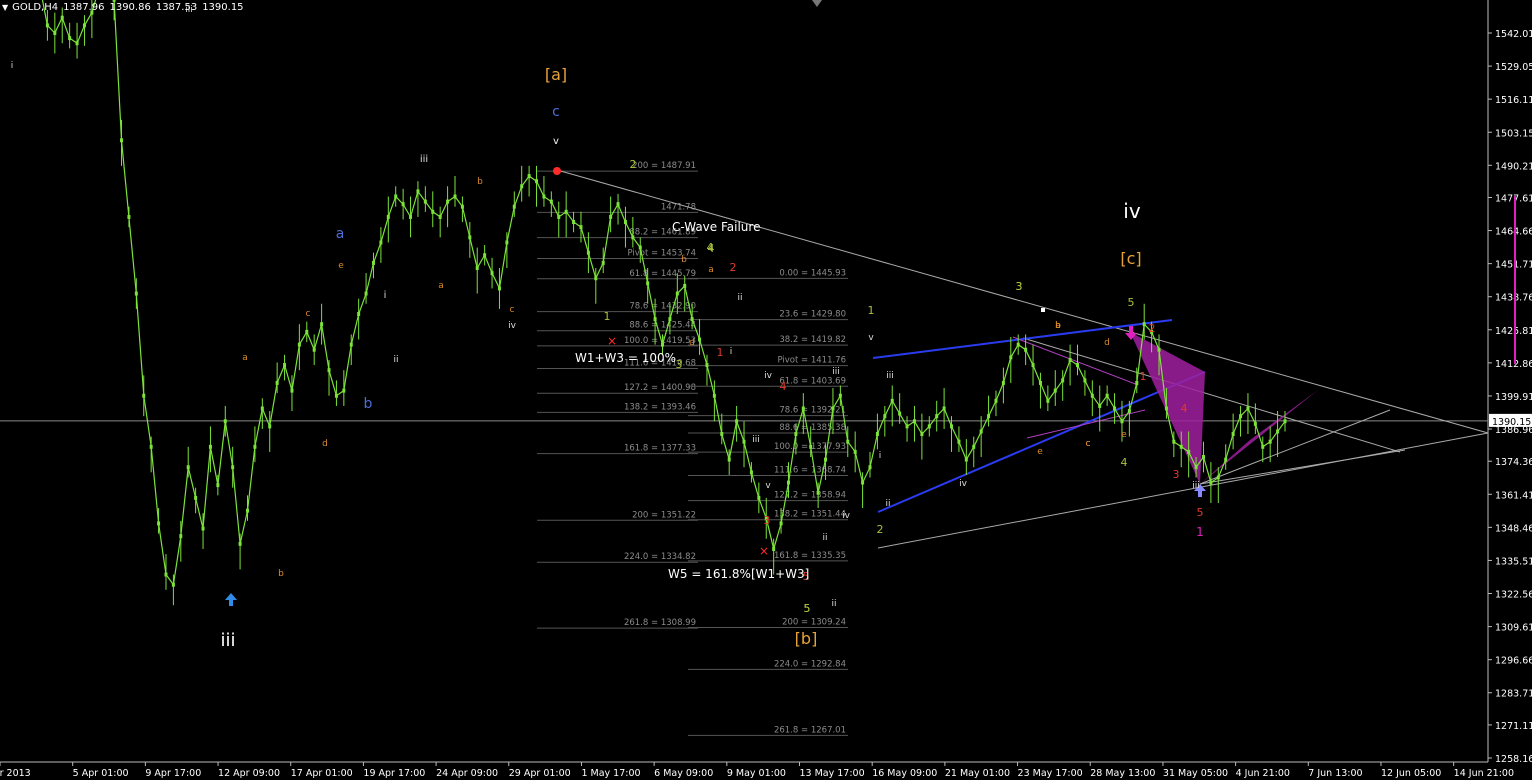 The image size is (1532, 780). What do you see at coordinates (1513, 495) in the screenshot?
I see `price-tick-label: 1361.41` at bounding box center [1513, 495].